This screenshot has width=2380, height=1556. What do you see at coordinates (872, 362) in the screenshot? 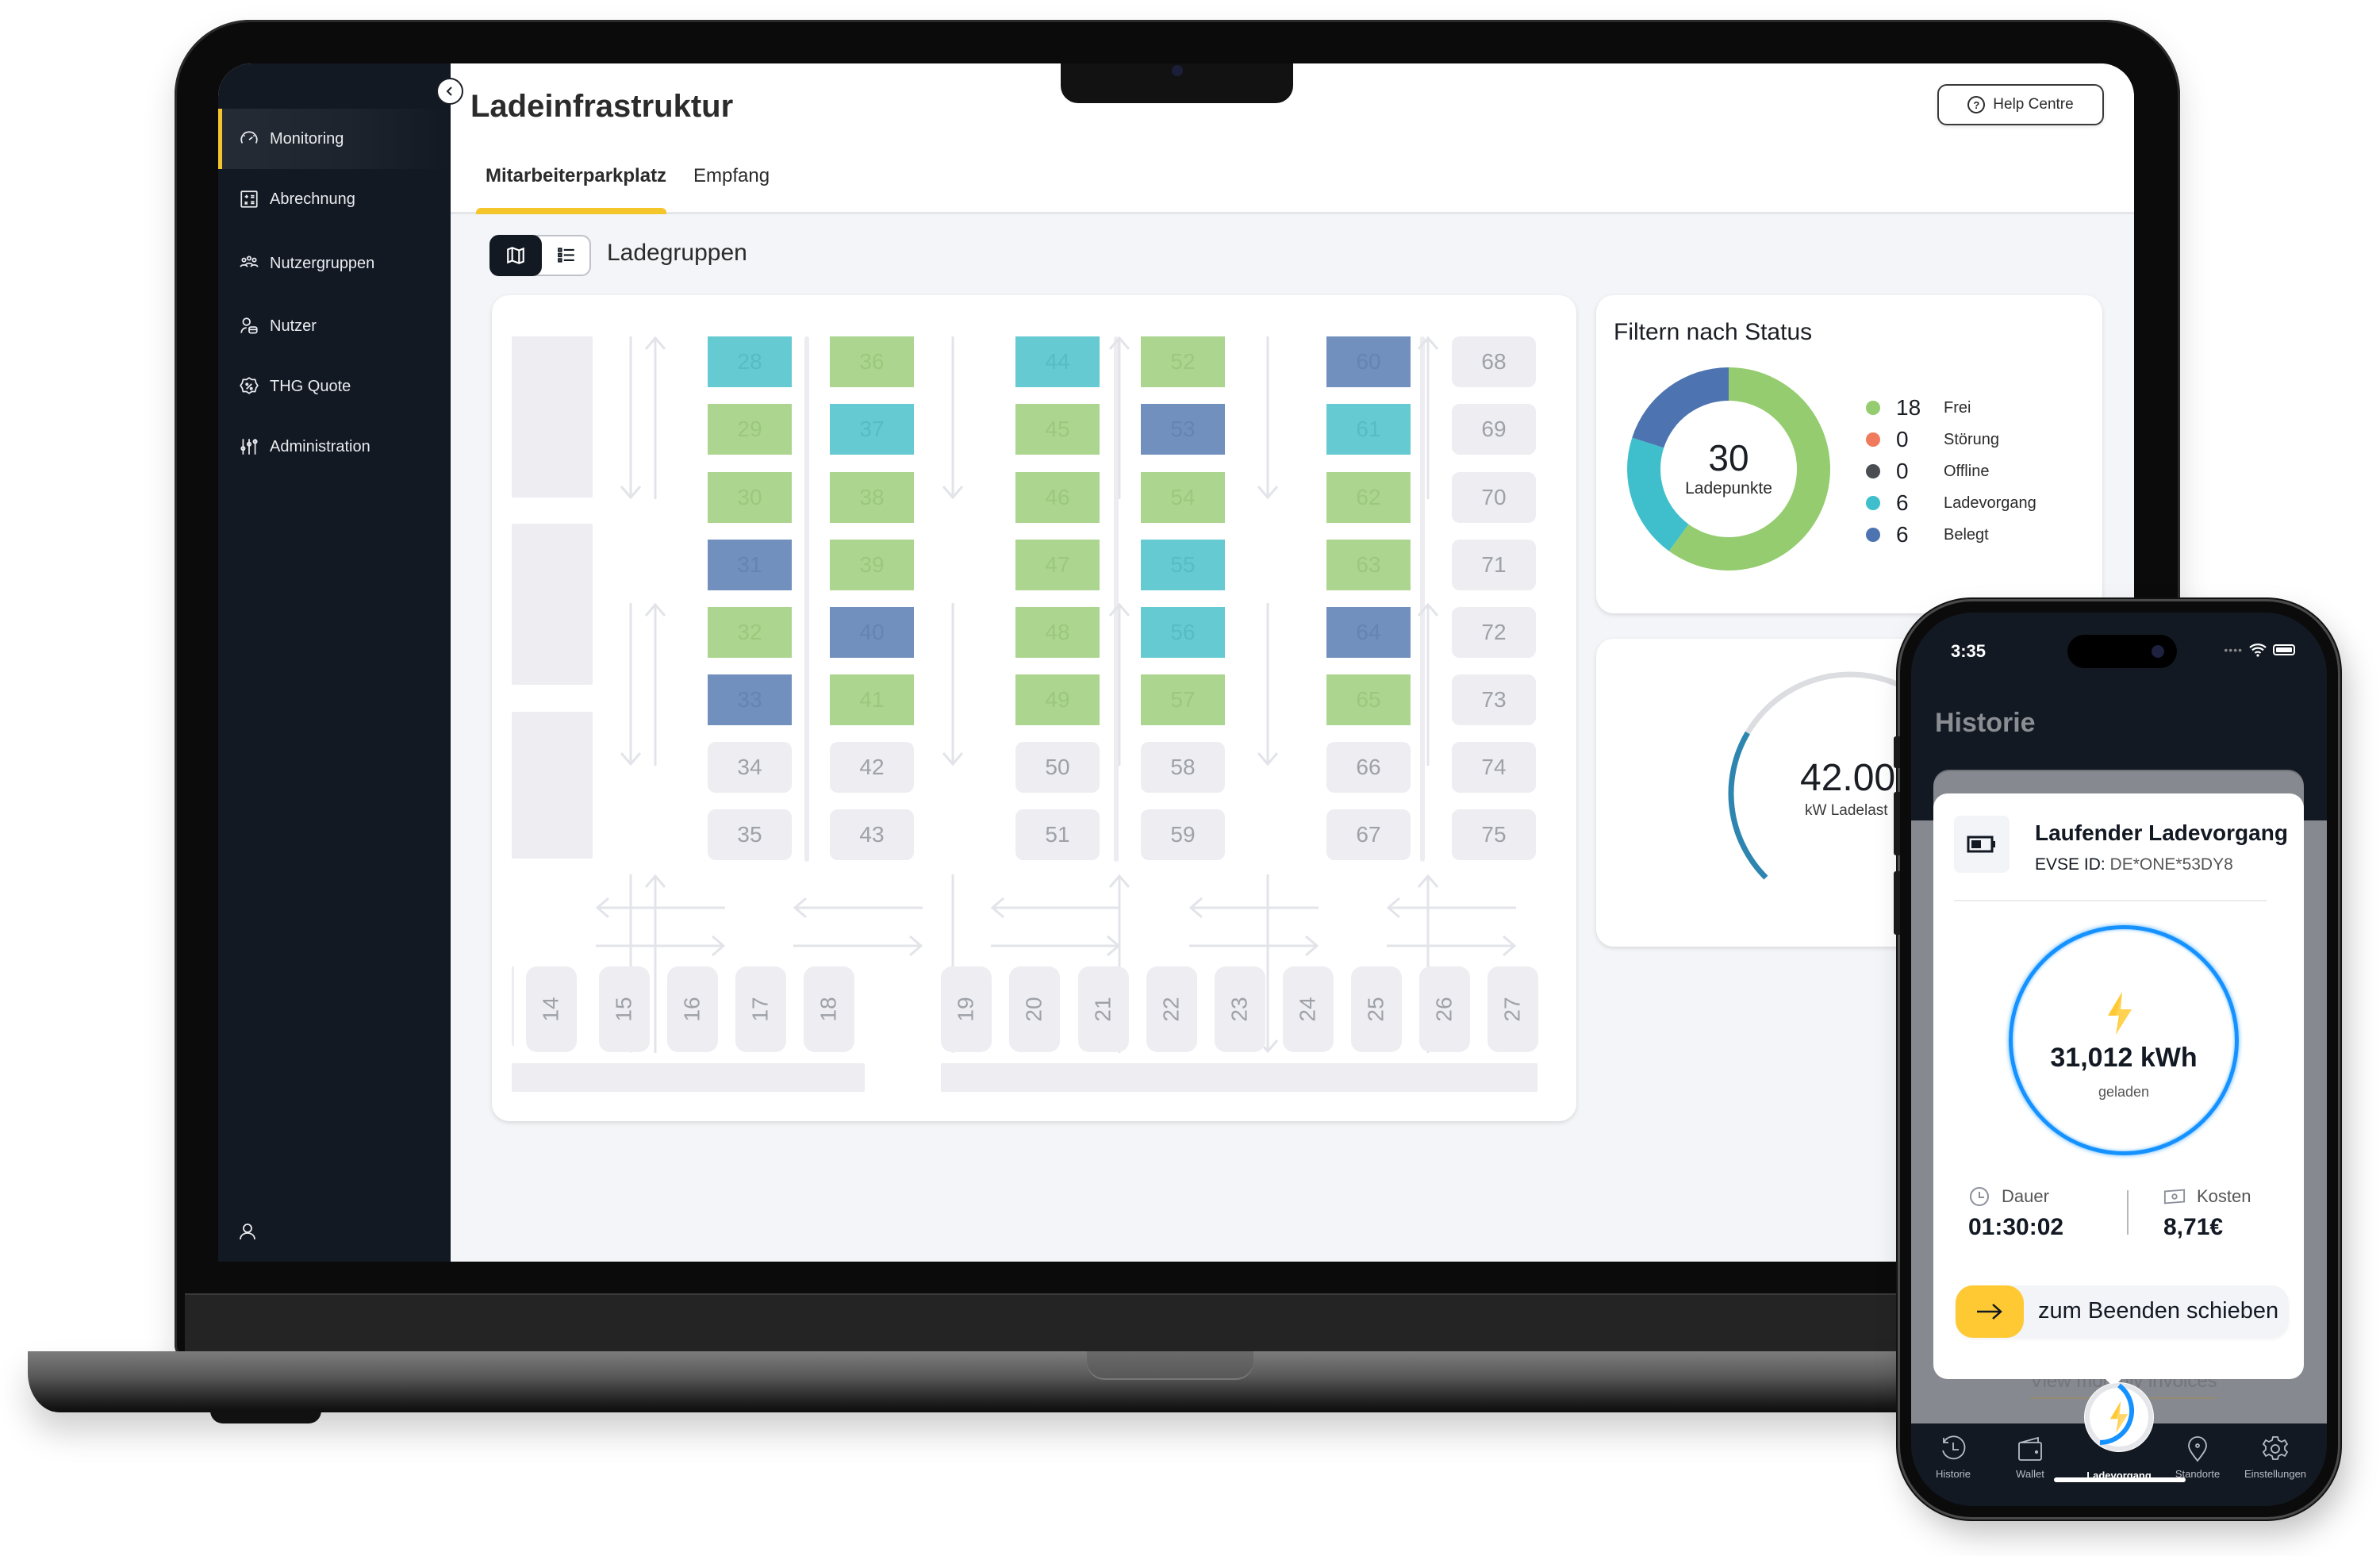
I see `parking-spot: 36` at bounding box center [872, 362].